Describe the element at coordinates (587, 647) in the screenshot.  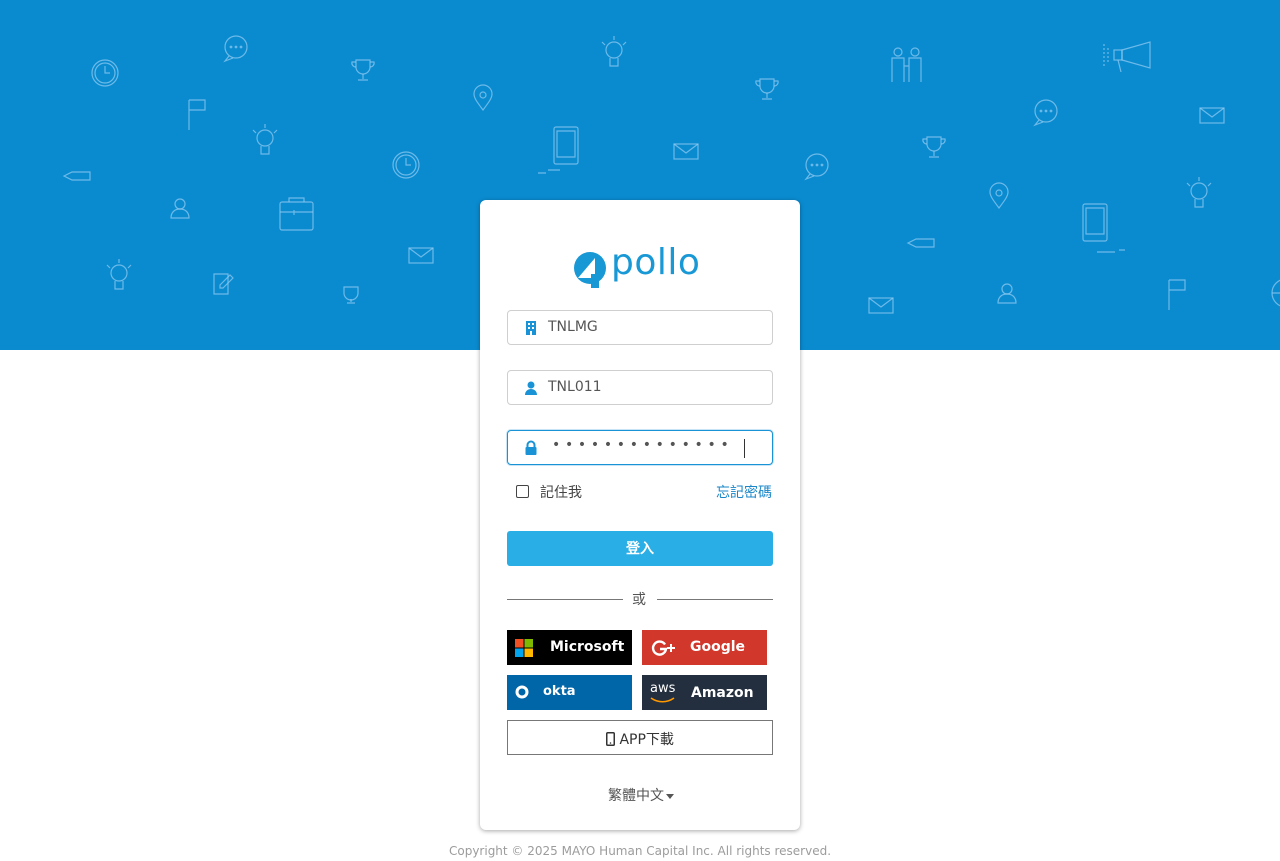
I see `microsoft-label: Microsoft` at that location.